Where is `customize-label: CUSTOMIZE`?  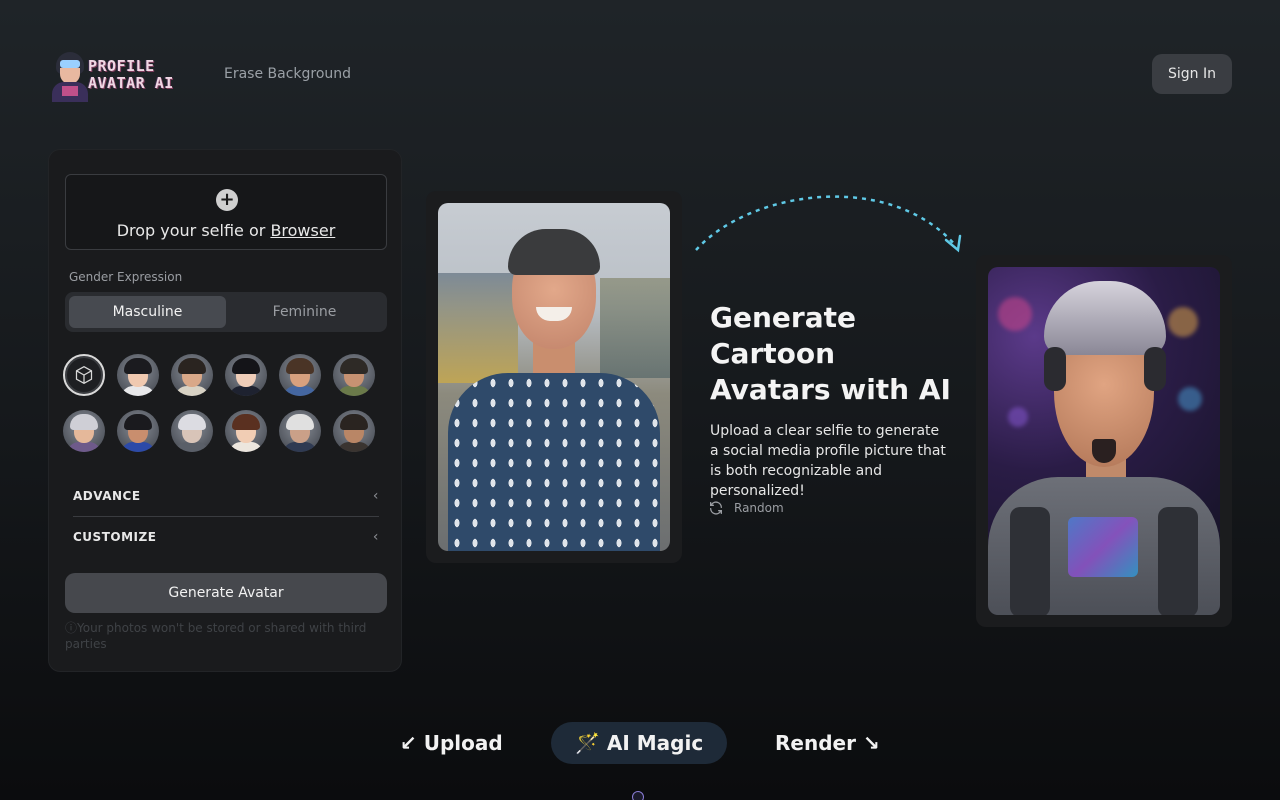 customize-label: CUSTOMIZE is located at coordinates (115, 537).